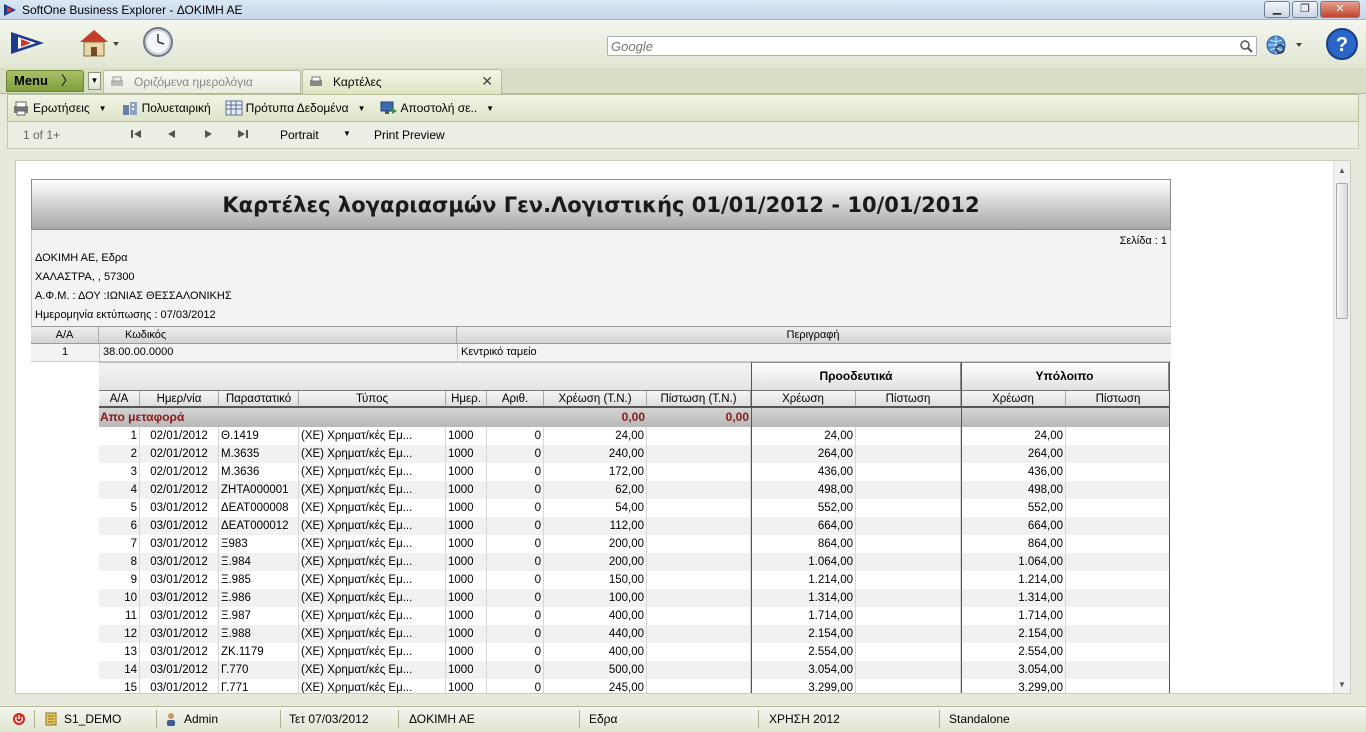 The width and height of the screenshot is (1366, 732). Describe the element at coordinates (437, 108) in the screenshot. I see `send-to-button: Αποστολή σε.. ▼` at that location.